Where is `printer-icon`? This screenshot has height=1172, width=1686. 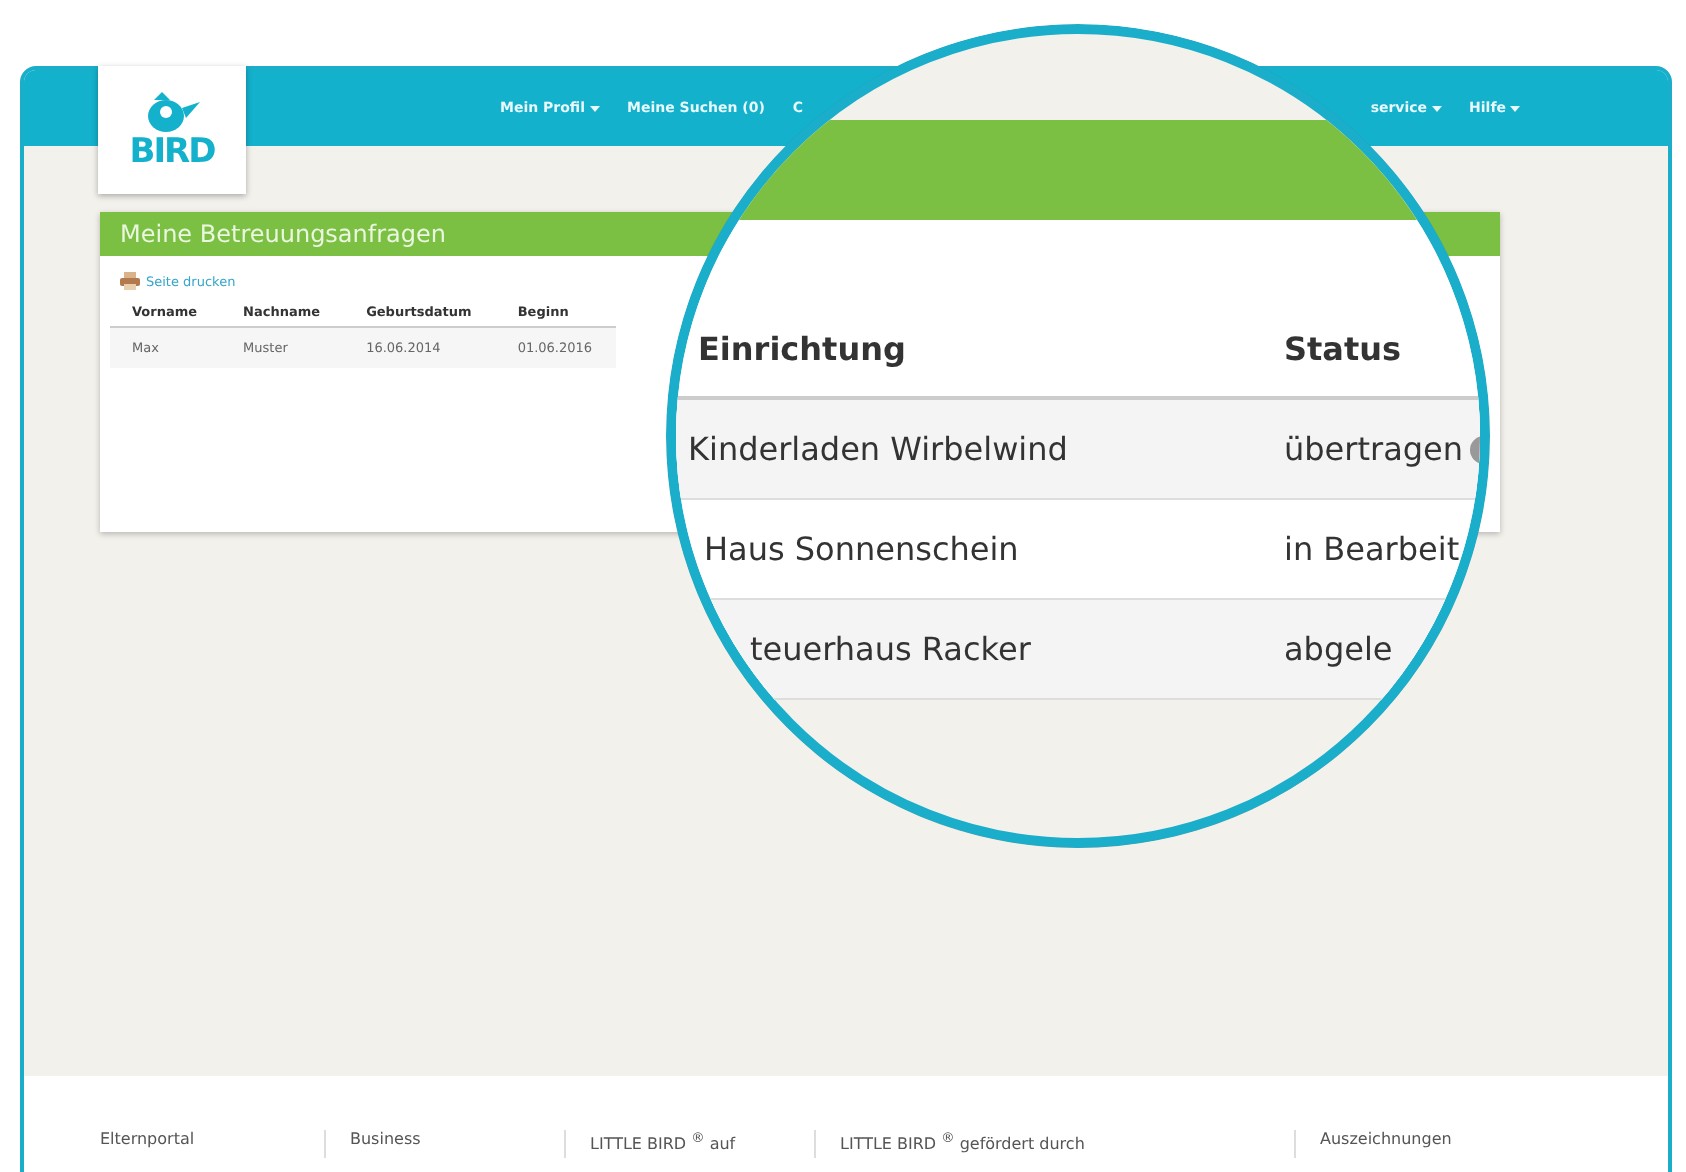
printer-icon is located at coordinates (130, 281).